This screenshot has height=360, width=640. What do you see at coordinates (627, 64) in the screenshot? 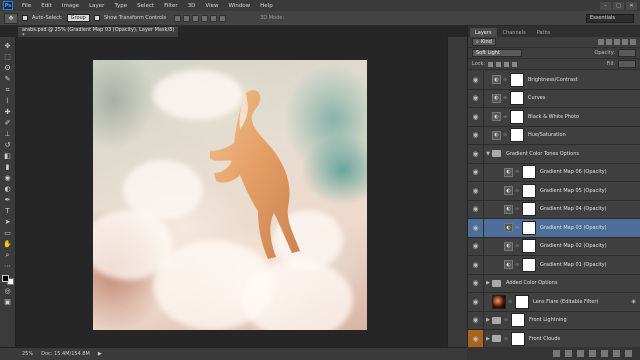
I see `fill-field` at bounding box center [627, 64].